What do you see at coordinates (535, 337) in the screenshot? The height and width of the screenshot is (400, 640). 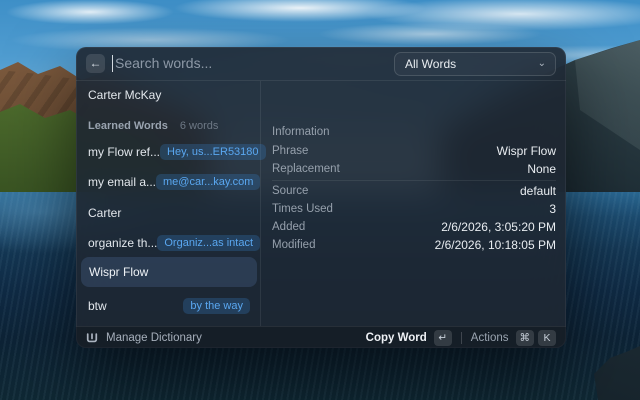 I see `actions-shortcut: ⌘ K` at bounding box center [535, 337].